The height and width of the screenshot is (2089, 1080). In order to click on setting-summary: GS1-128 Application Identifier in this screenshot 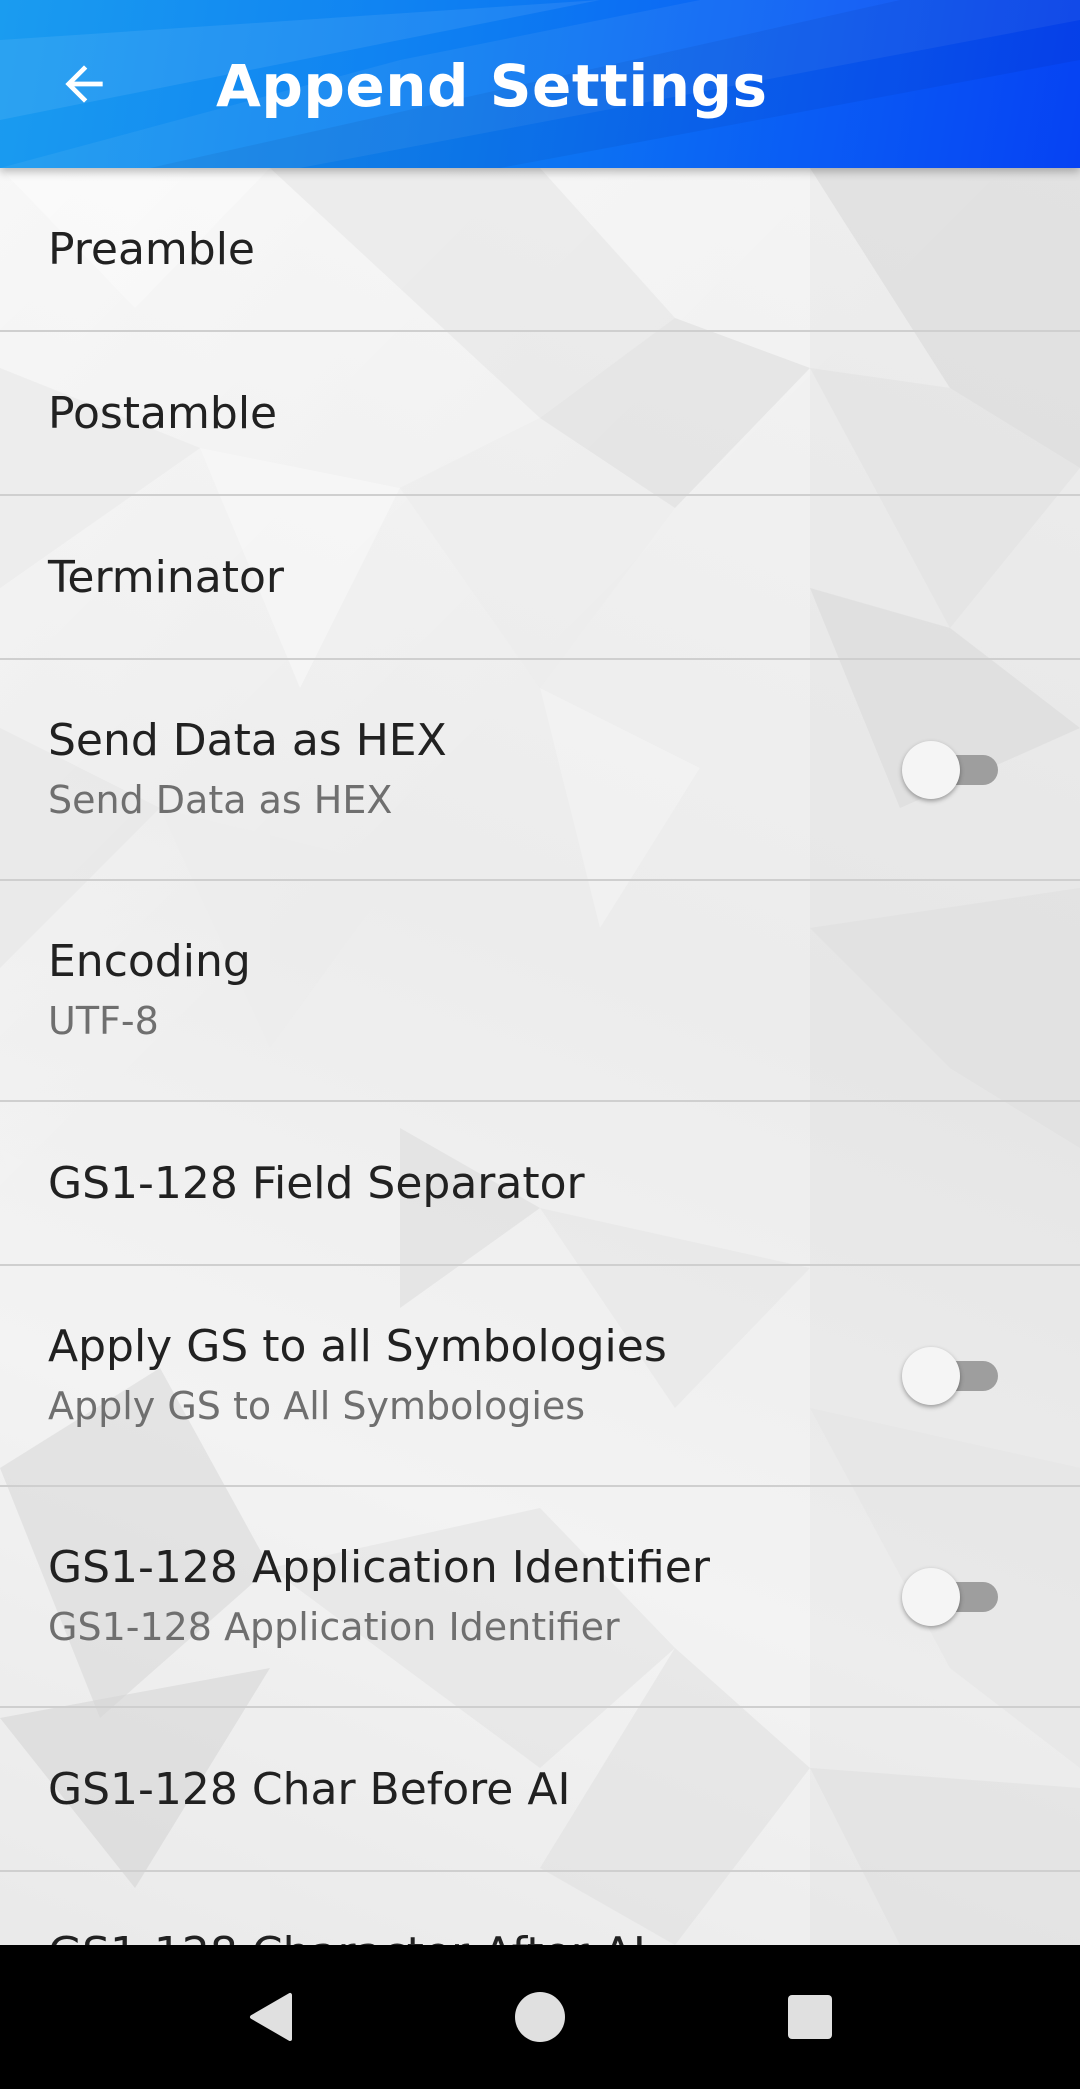, I will do `click(334, 1627)`.